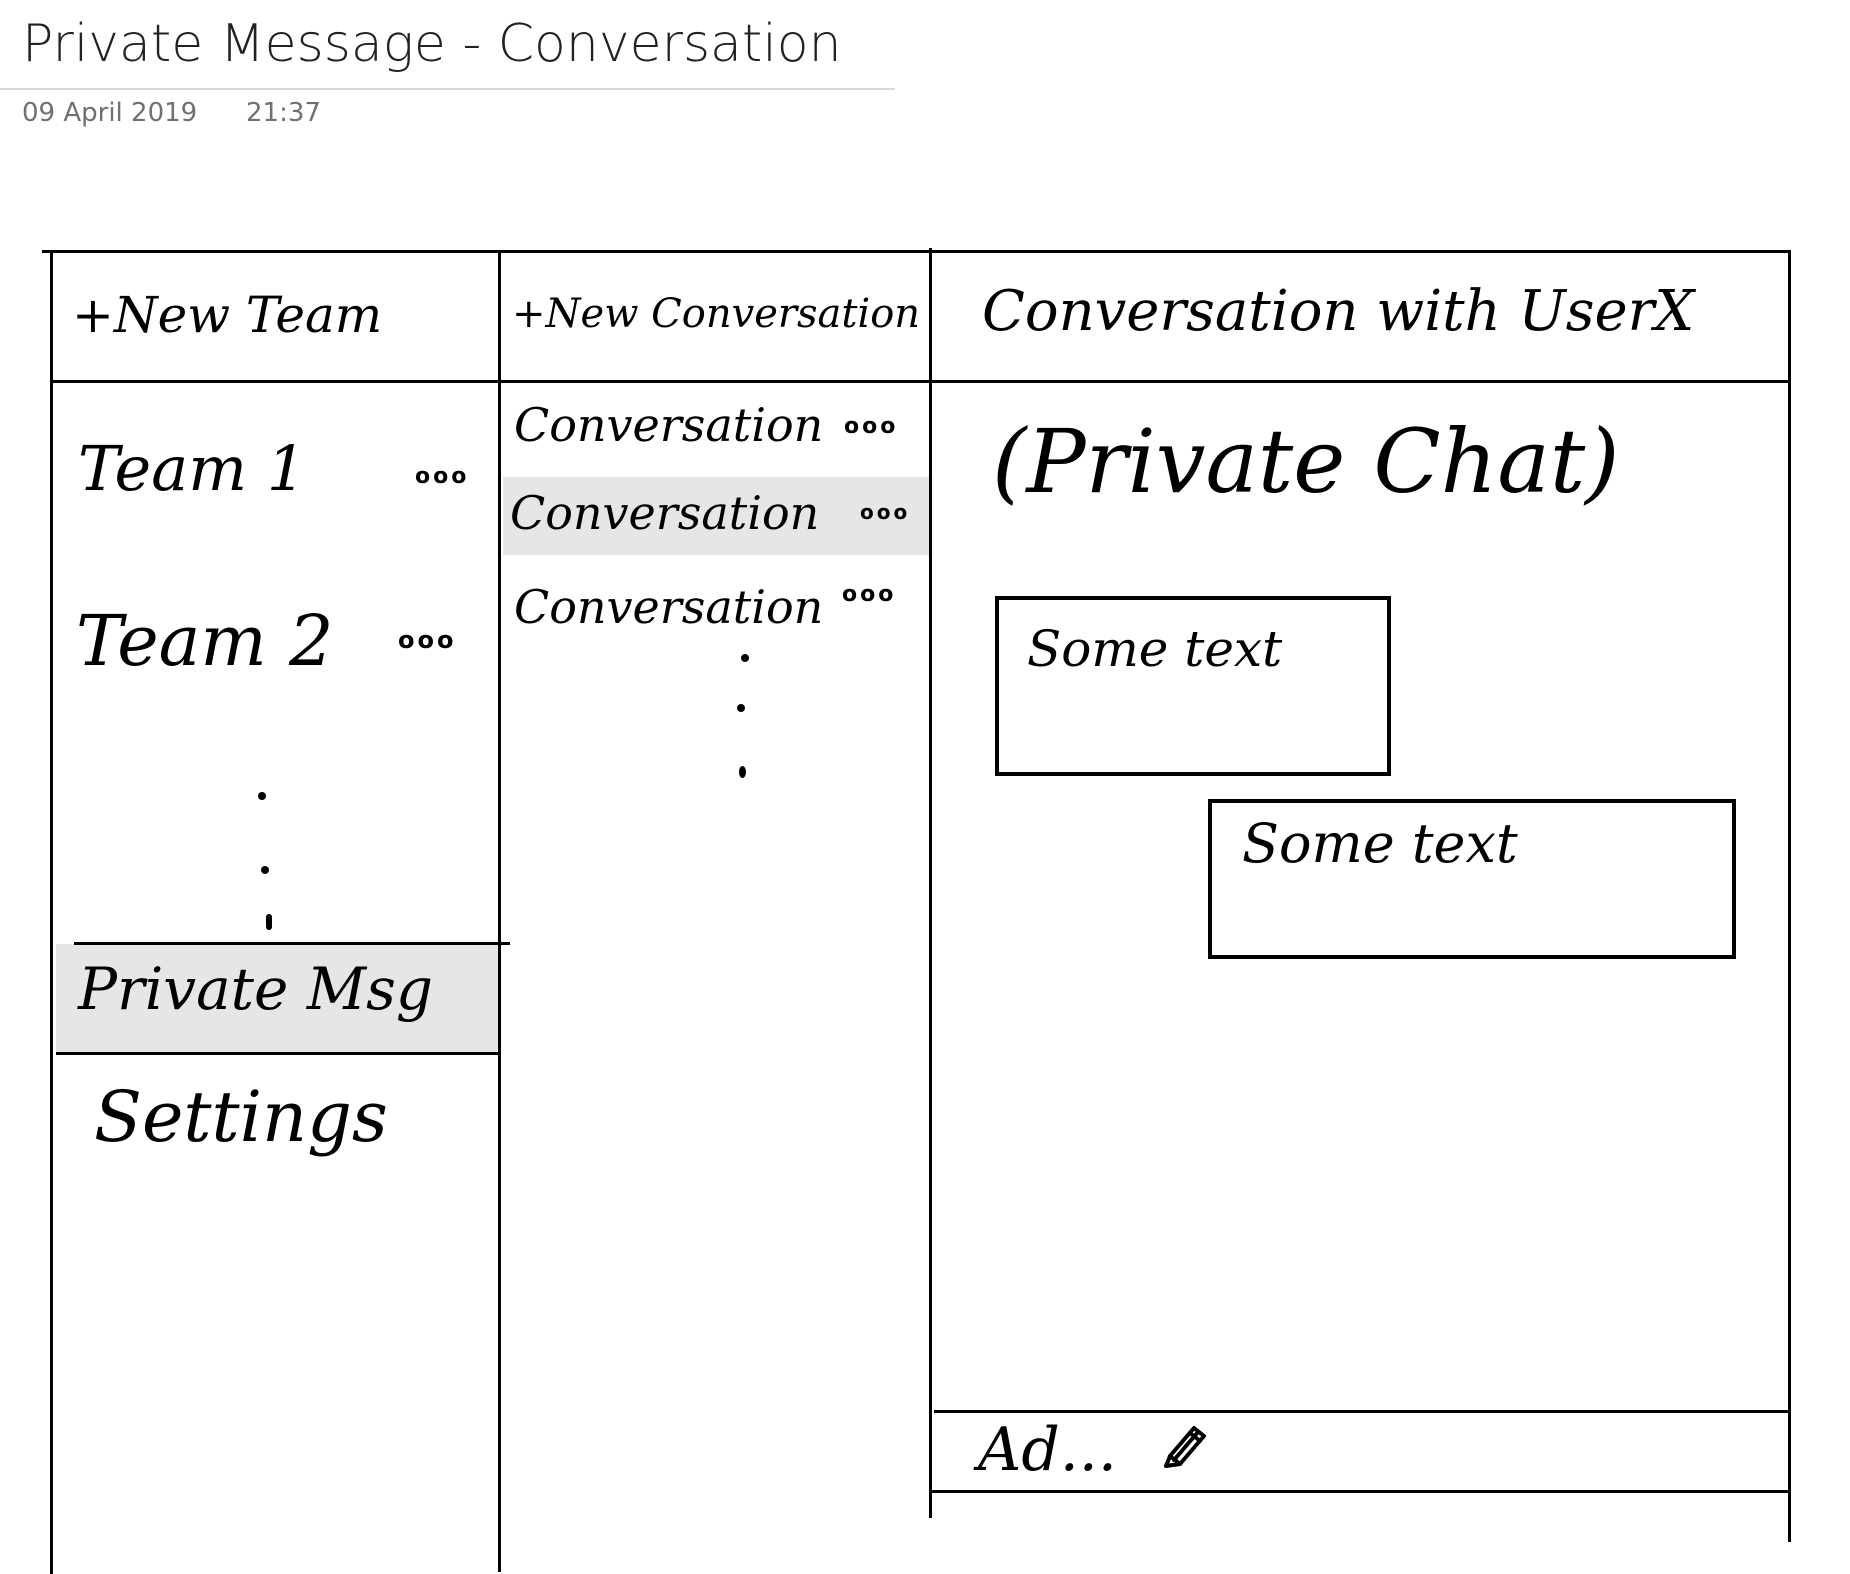 The height and width of the screenshot is (1574, 1850). I want to click on frame-top-border, so click(916, 251).